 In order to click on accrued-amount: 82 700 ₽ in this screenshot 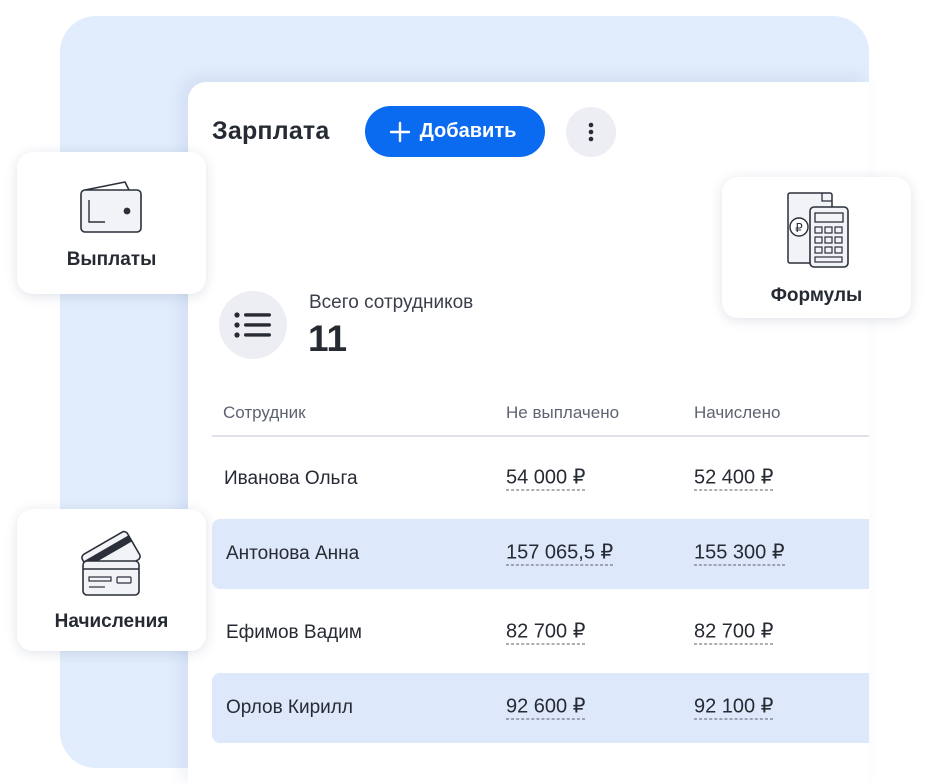, I will do `click(734, 633)`.